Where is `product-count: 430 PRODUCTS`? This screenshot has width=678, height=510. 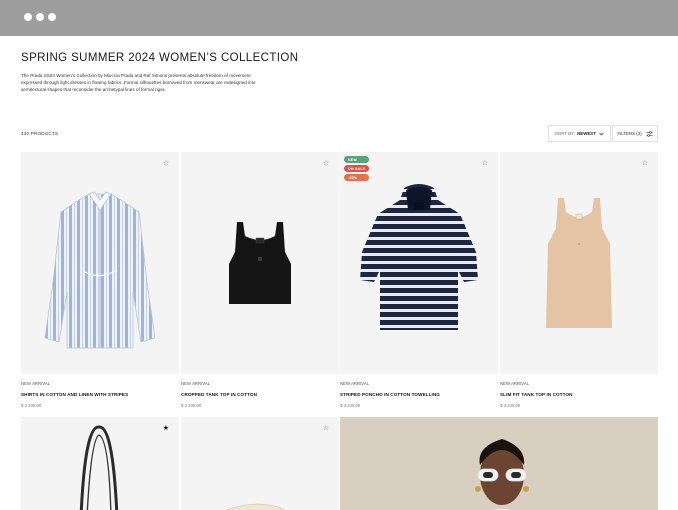
product-count: 430 PRODUCTS is located at coordinates (40, 133).